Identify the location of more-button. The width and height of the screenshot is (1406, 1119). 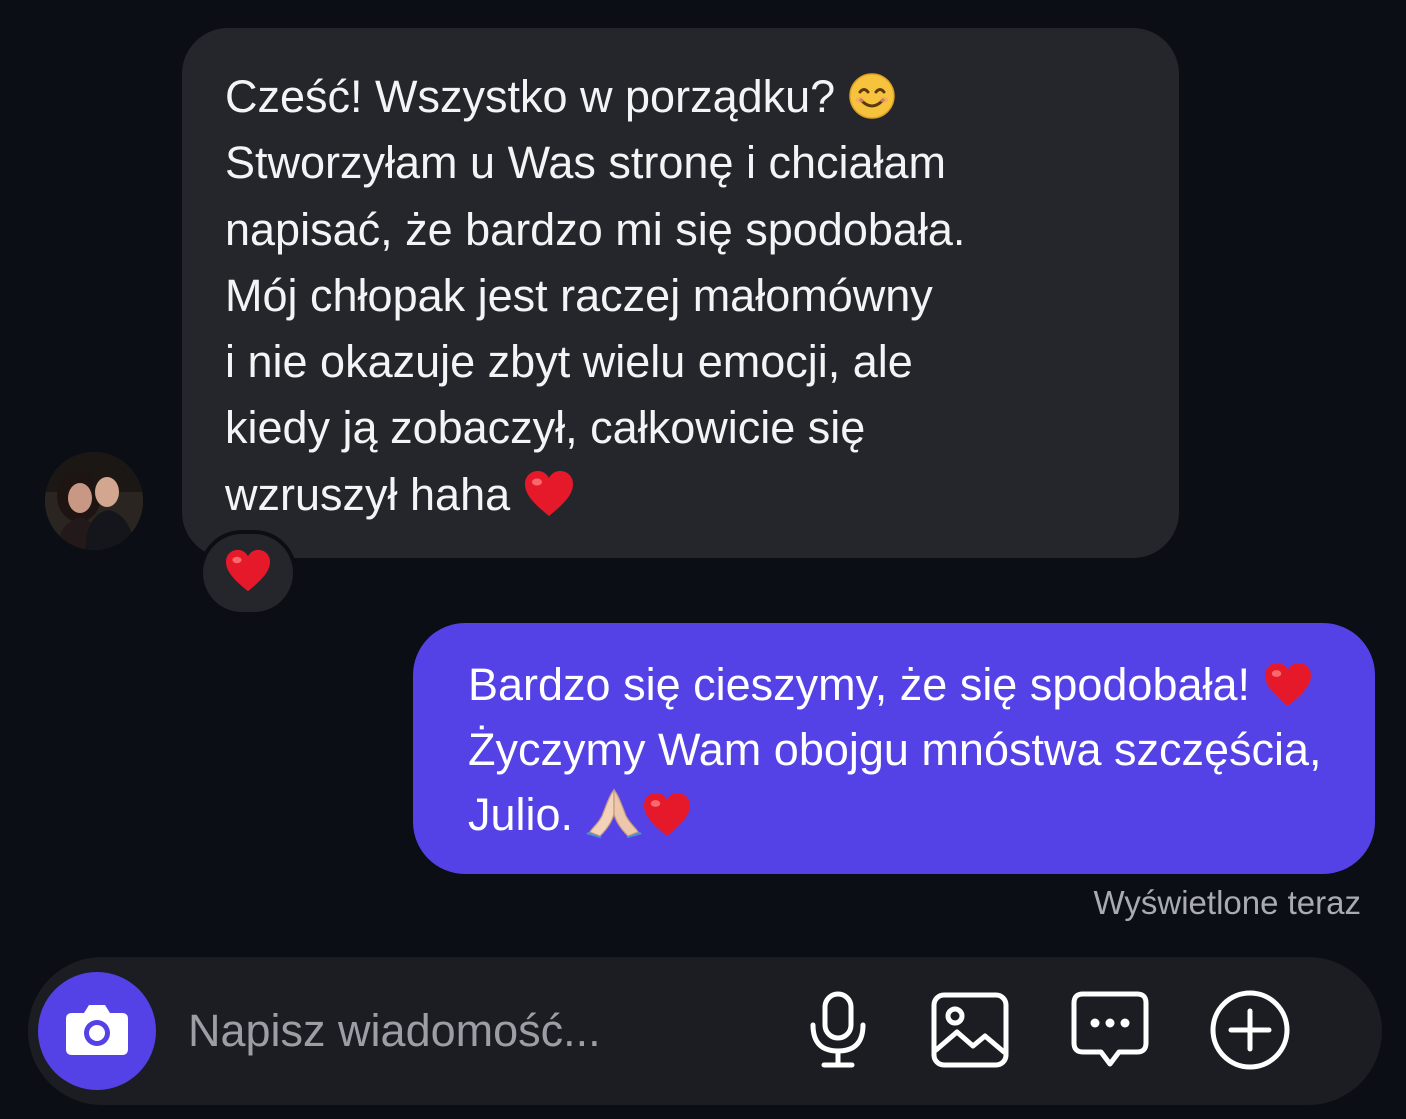
(1250, 1032).